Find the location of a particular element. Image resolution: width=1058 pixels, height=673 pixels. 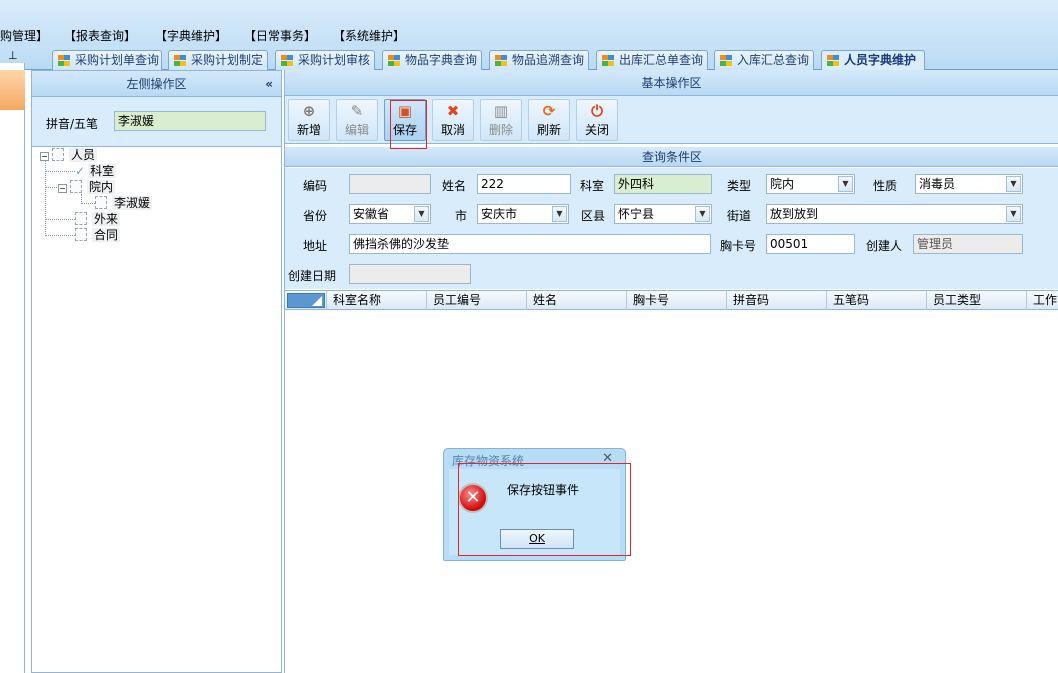

tree-node-internal: − 院内 is located at coordinates (87, 187).